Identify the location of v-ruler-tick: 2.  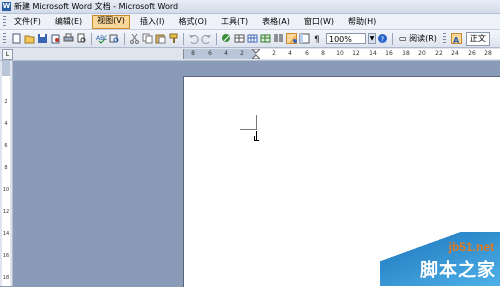
(6, 102).